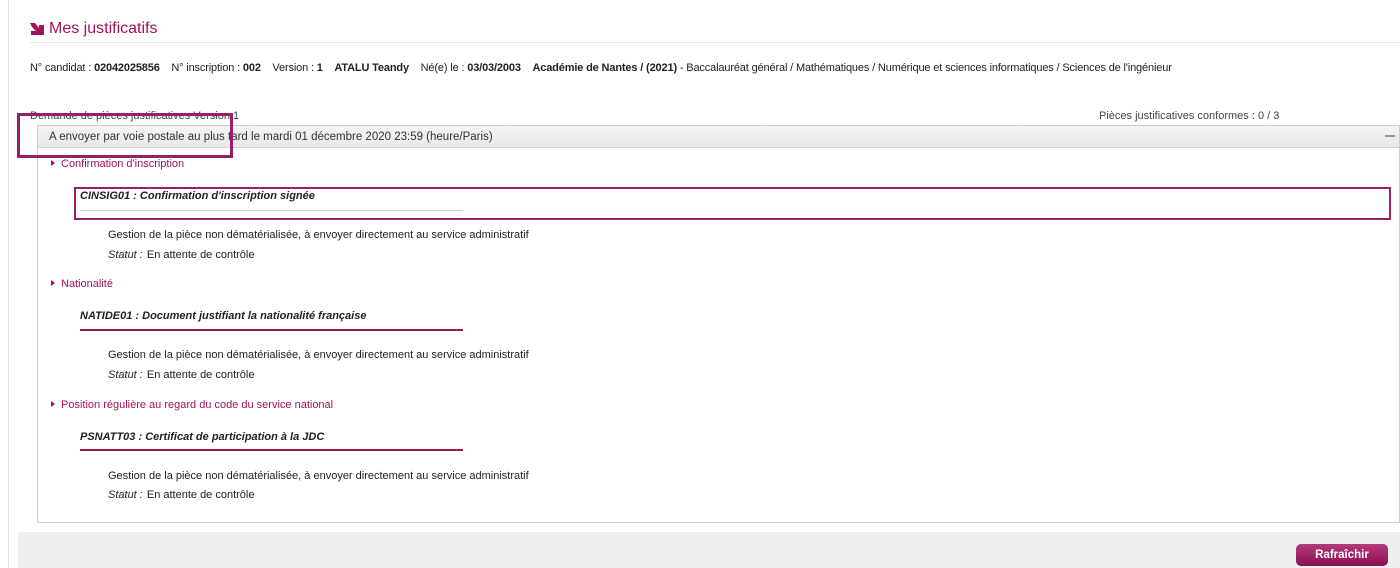 The image size is (1400, 568). Describe the element at coordinates (494, 68) in the screenshot. I see `born-date: 03/03/2003` at that location.